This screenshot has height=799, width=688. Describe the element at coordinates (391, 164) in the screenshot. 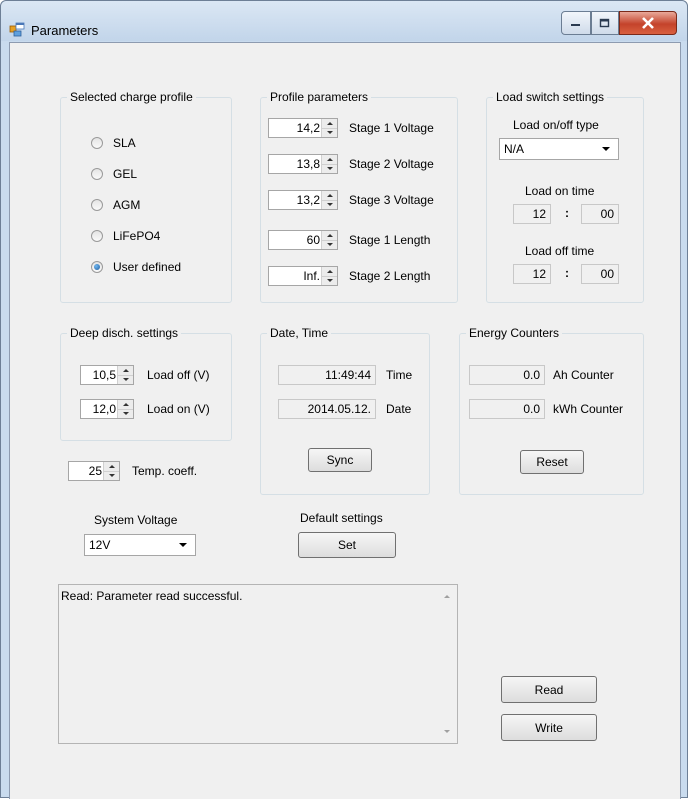

I see `stage2-voltage-label: Stage 2 Voltage` at that location.